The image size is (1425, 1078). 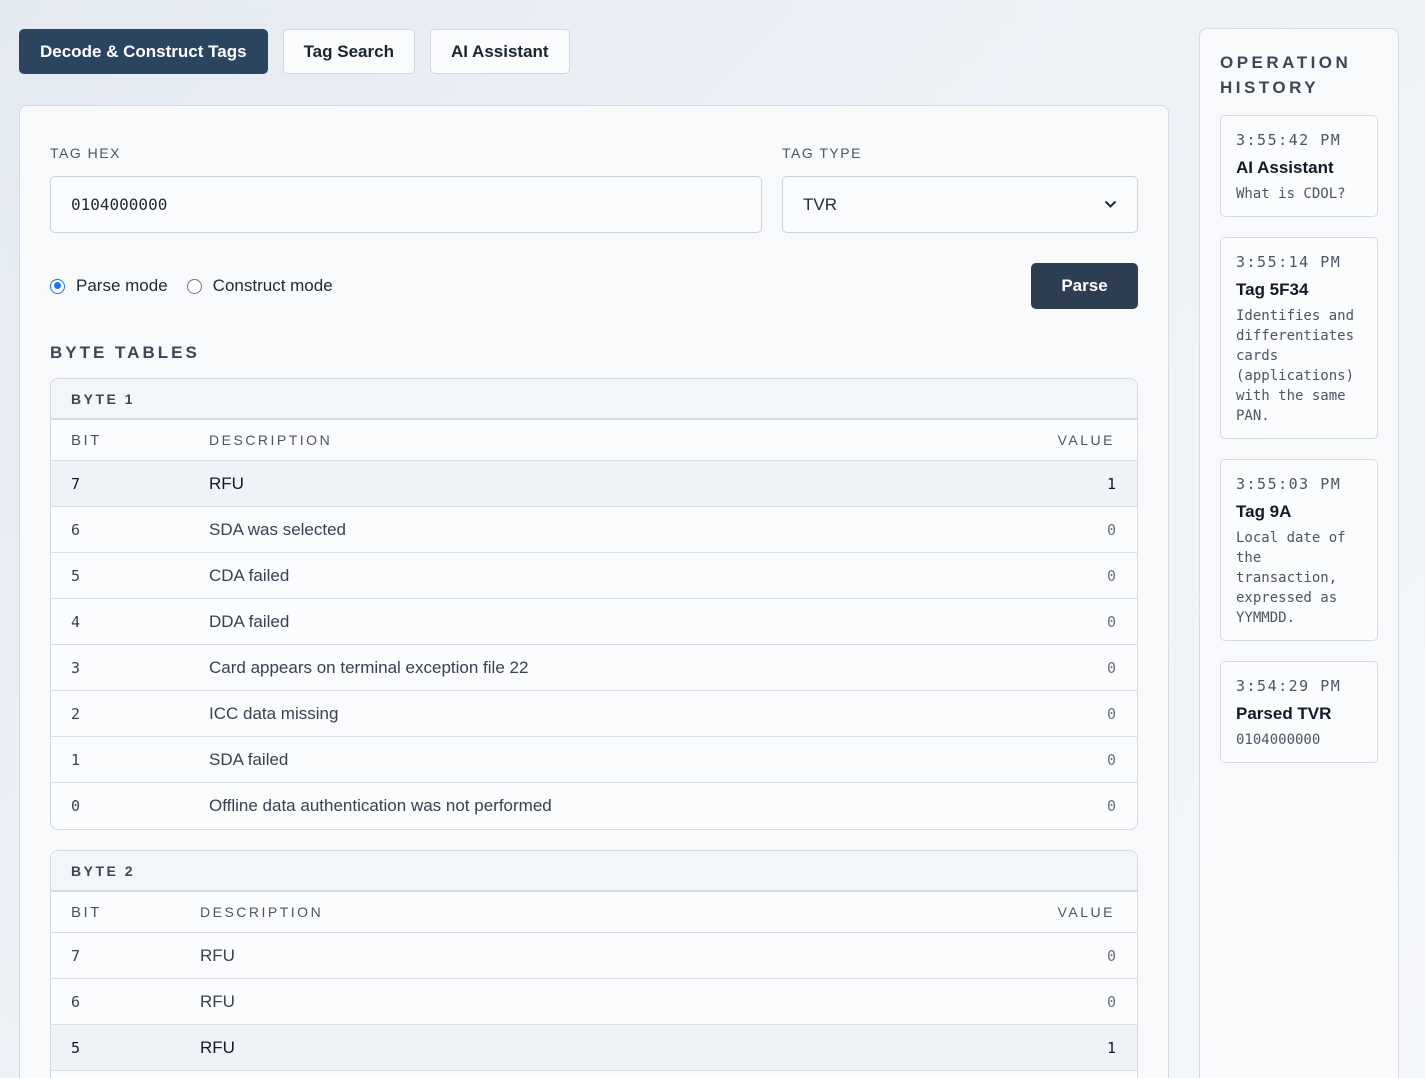 I want to click on history-name: Tag 9A, so click(x=1264, y=511).